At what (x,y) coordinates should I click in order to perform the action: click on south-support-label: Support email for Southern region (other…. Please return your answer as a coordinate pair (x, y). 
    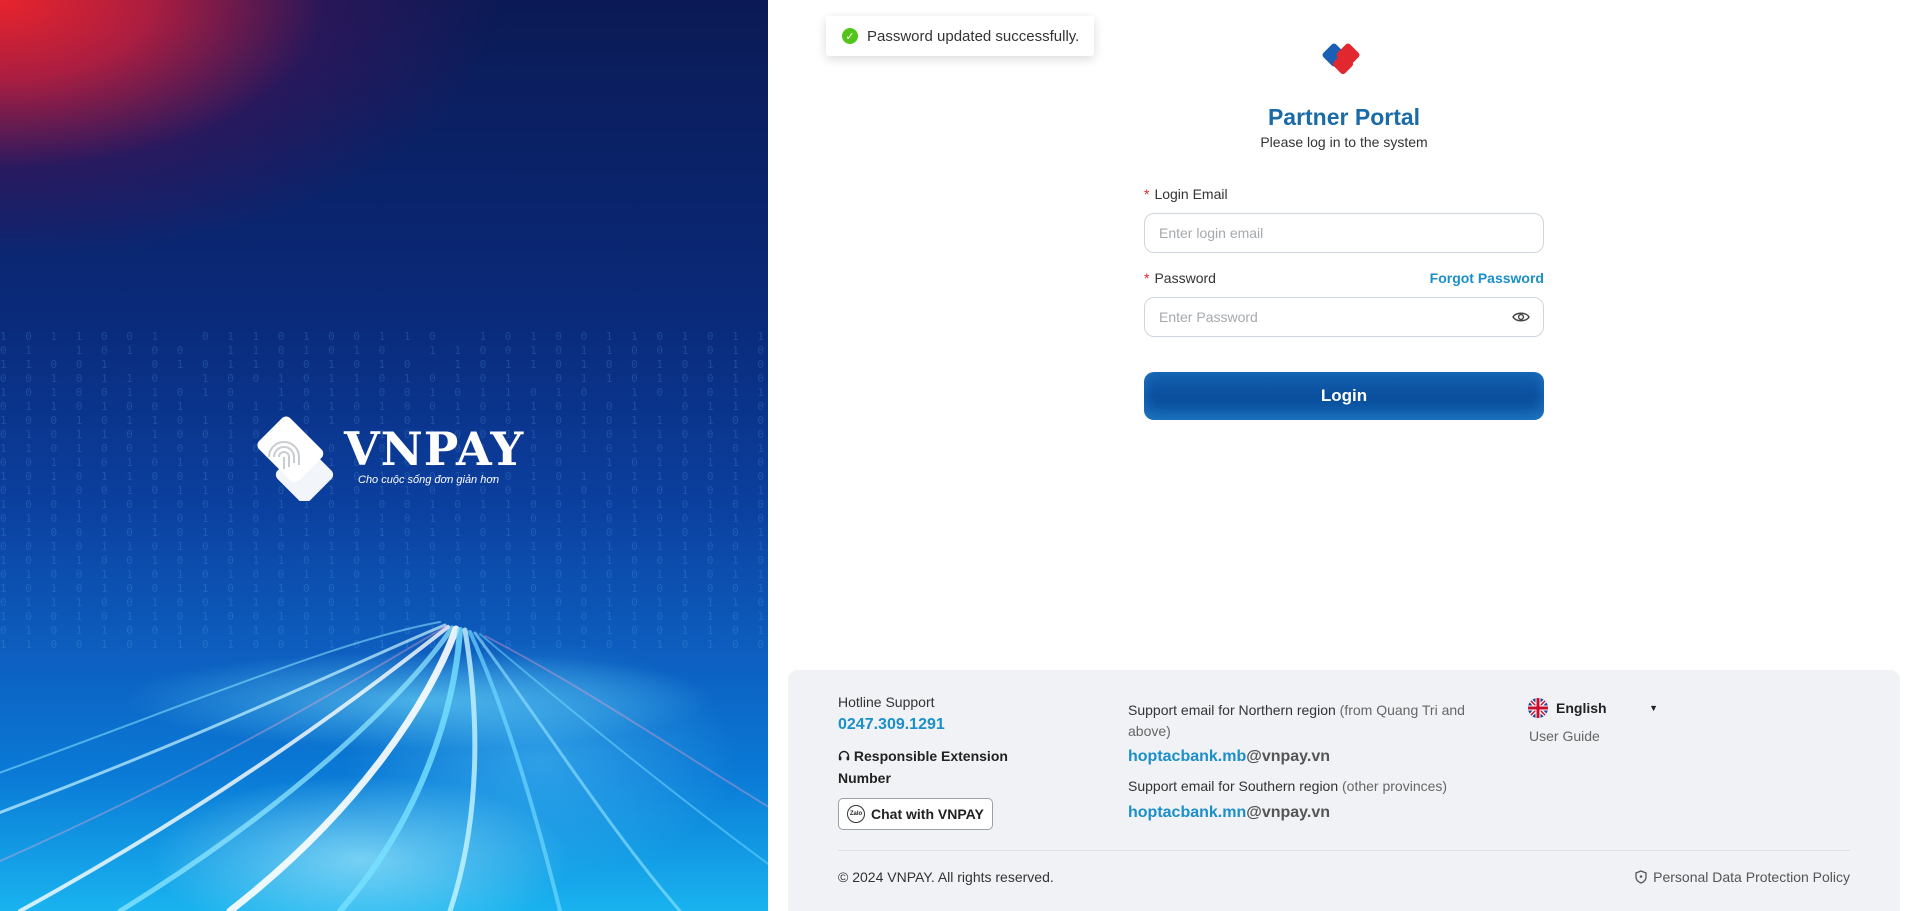
    Looking at the image, I should click on (1287, 786).